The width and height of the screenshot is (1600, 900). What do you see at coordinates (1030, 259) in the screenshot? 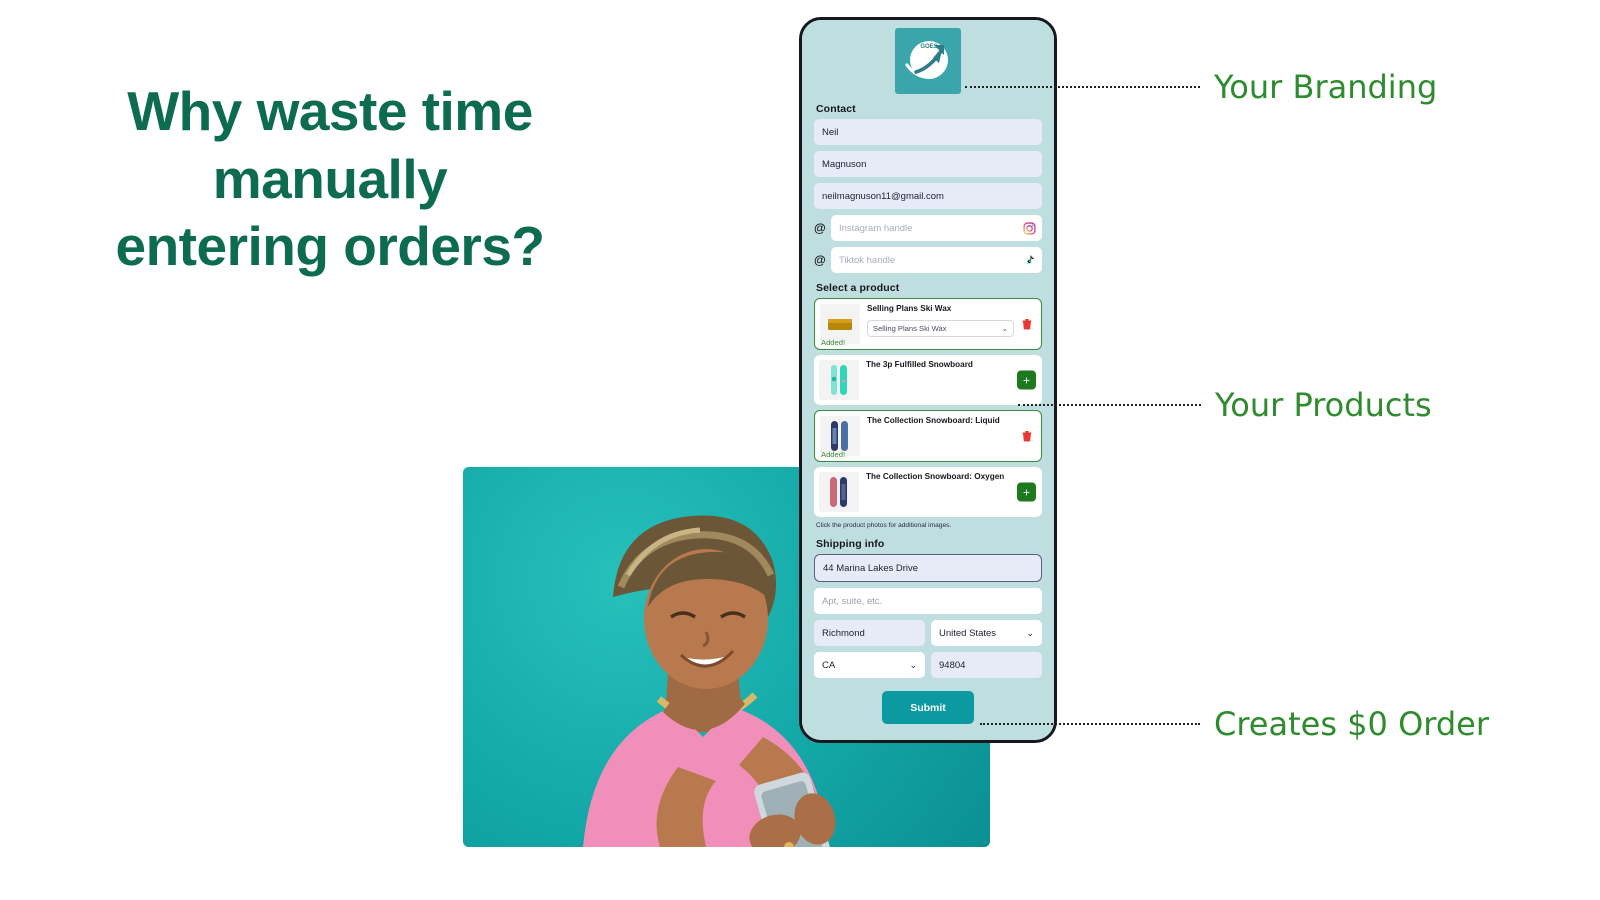
I see `tiktok-icon` at bounding box center [1030, 259].